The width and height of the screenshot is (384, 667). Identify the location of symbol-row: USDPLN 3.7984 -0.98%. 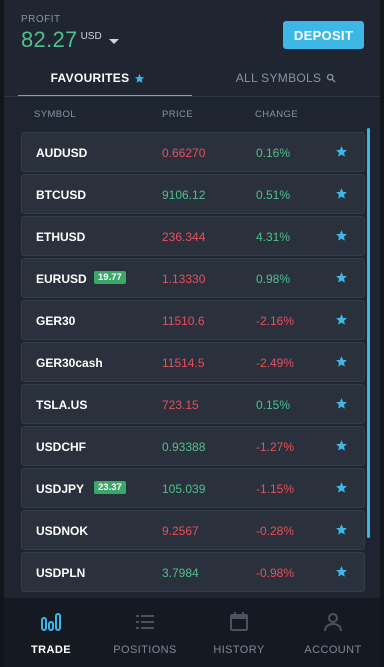
(193, 572).